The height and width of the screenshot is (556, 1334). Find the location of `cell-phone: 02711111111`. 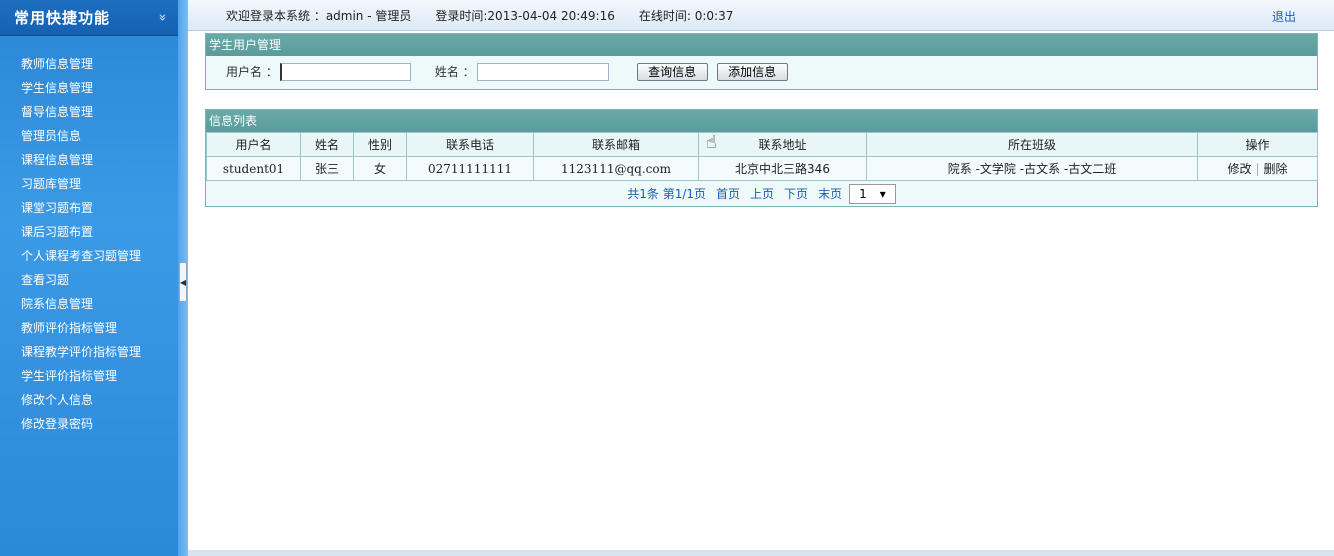

cell-phone: 02711111111 is located at coordinates (470, 168).